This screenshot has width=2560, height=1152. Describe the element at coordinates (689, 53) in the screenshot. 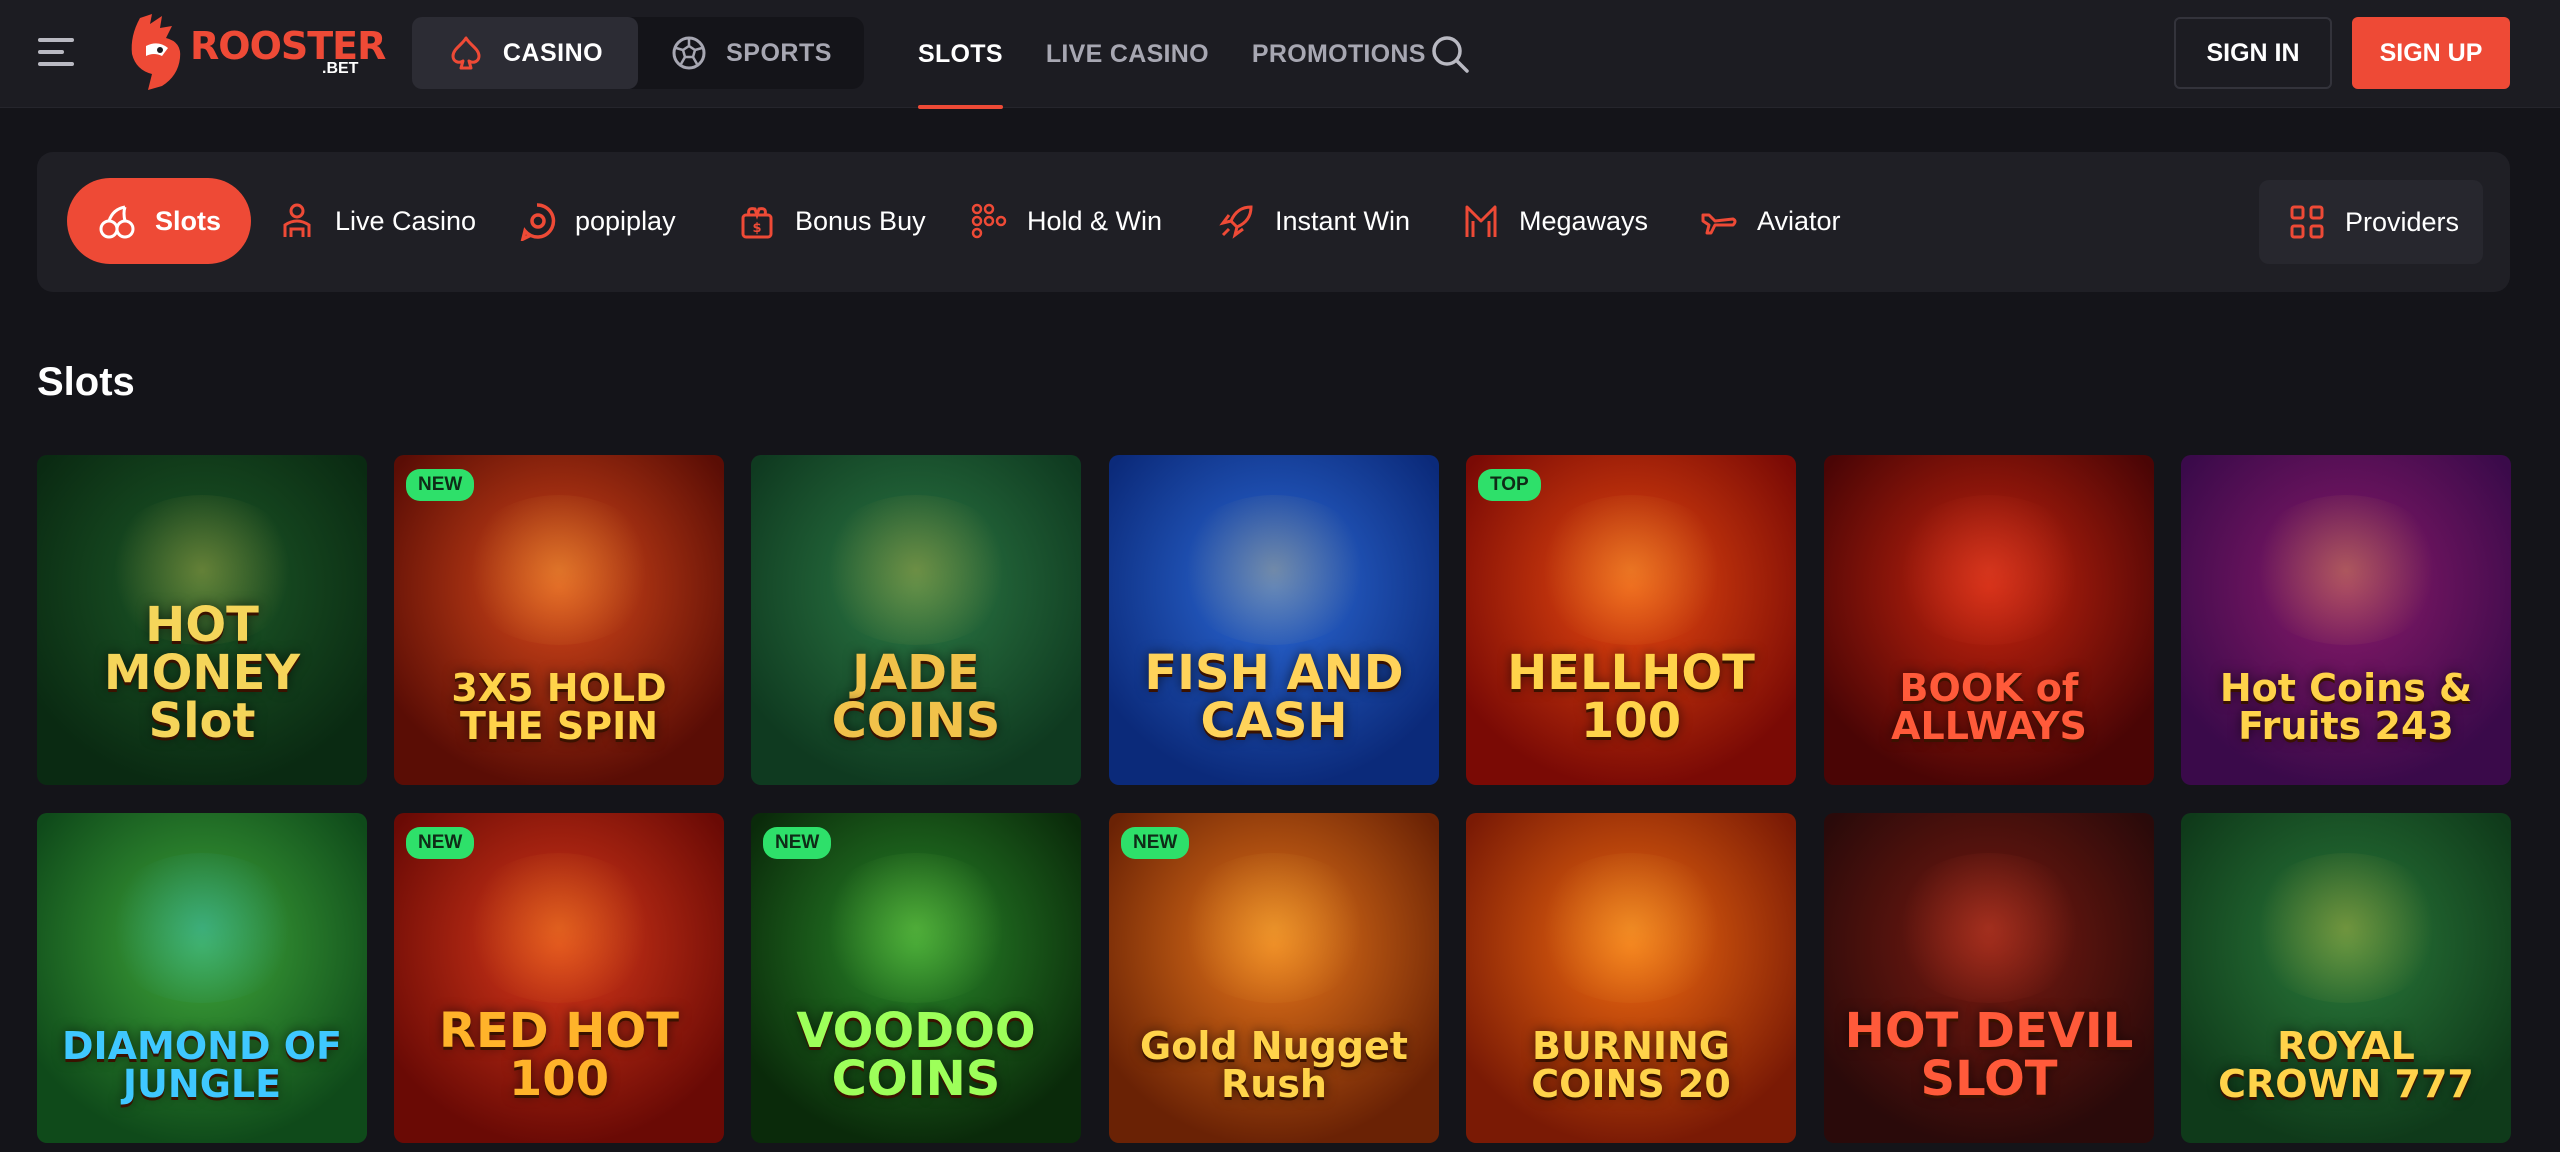

I see `soccer-ball-icon` at that location.